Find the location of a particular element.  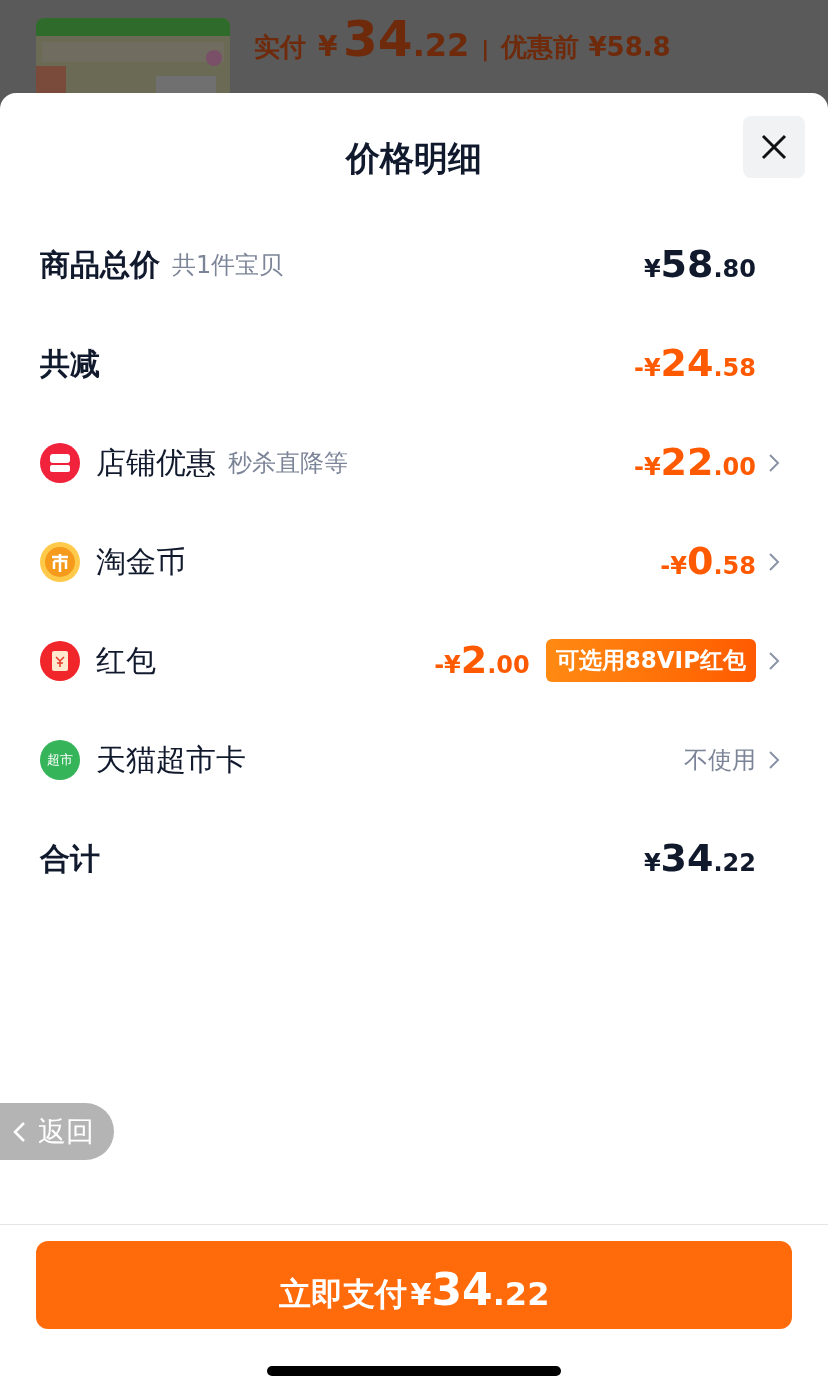

row-label: 红包 is located at coordinates (126, 661).